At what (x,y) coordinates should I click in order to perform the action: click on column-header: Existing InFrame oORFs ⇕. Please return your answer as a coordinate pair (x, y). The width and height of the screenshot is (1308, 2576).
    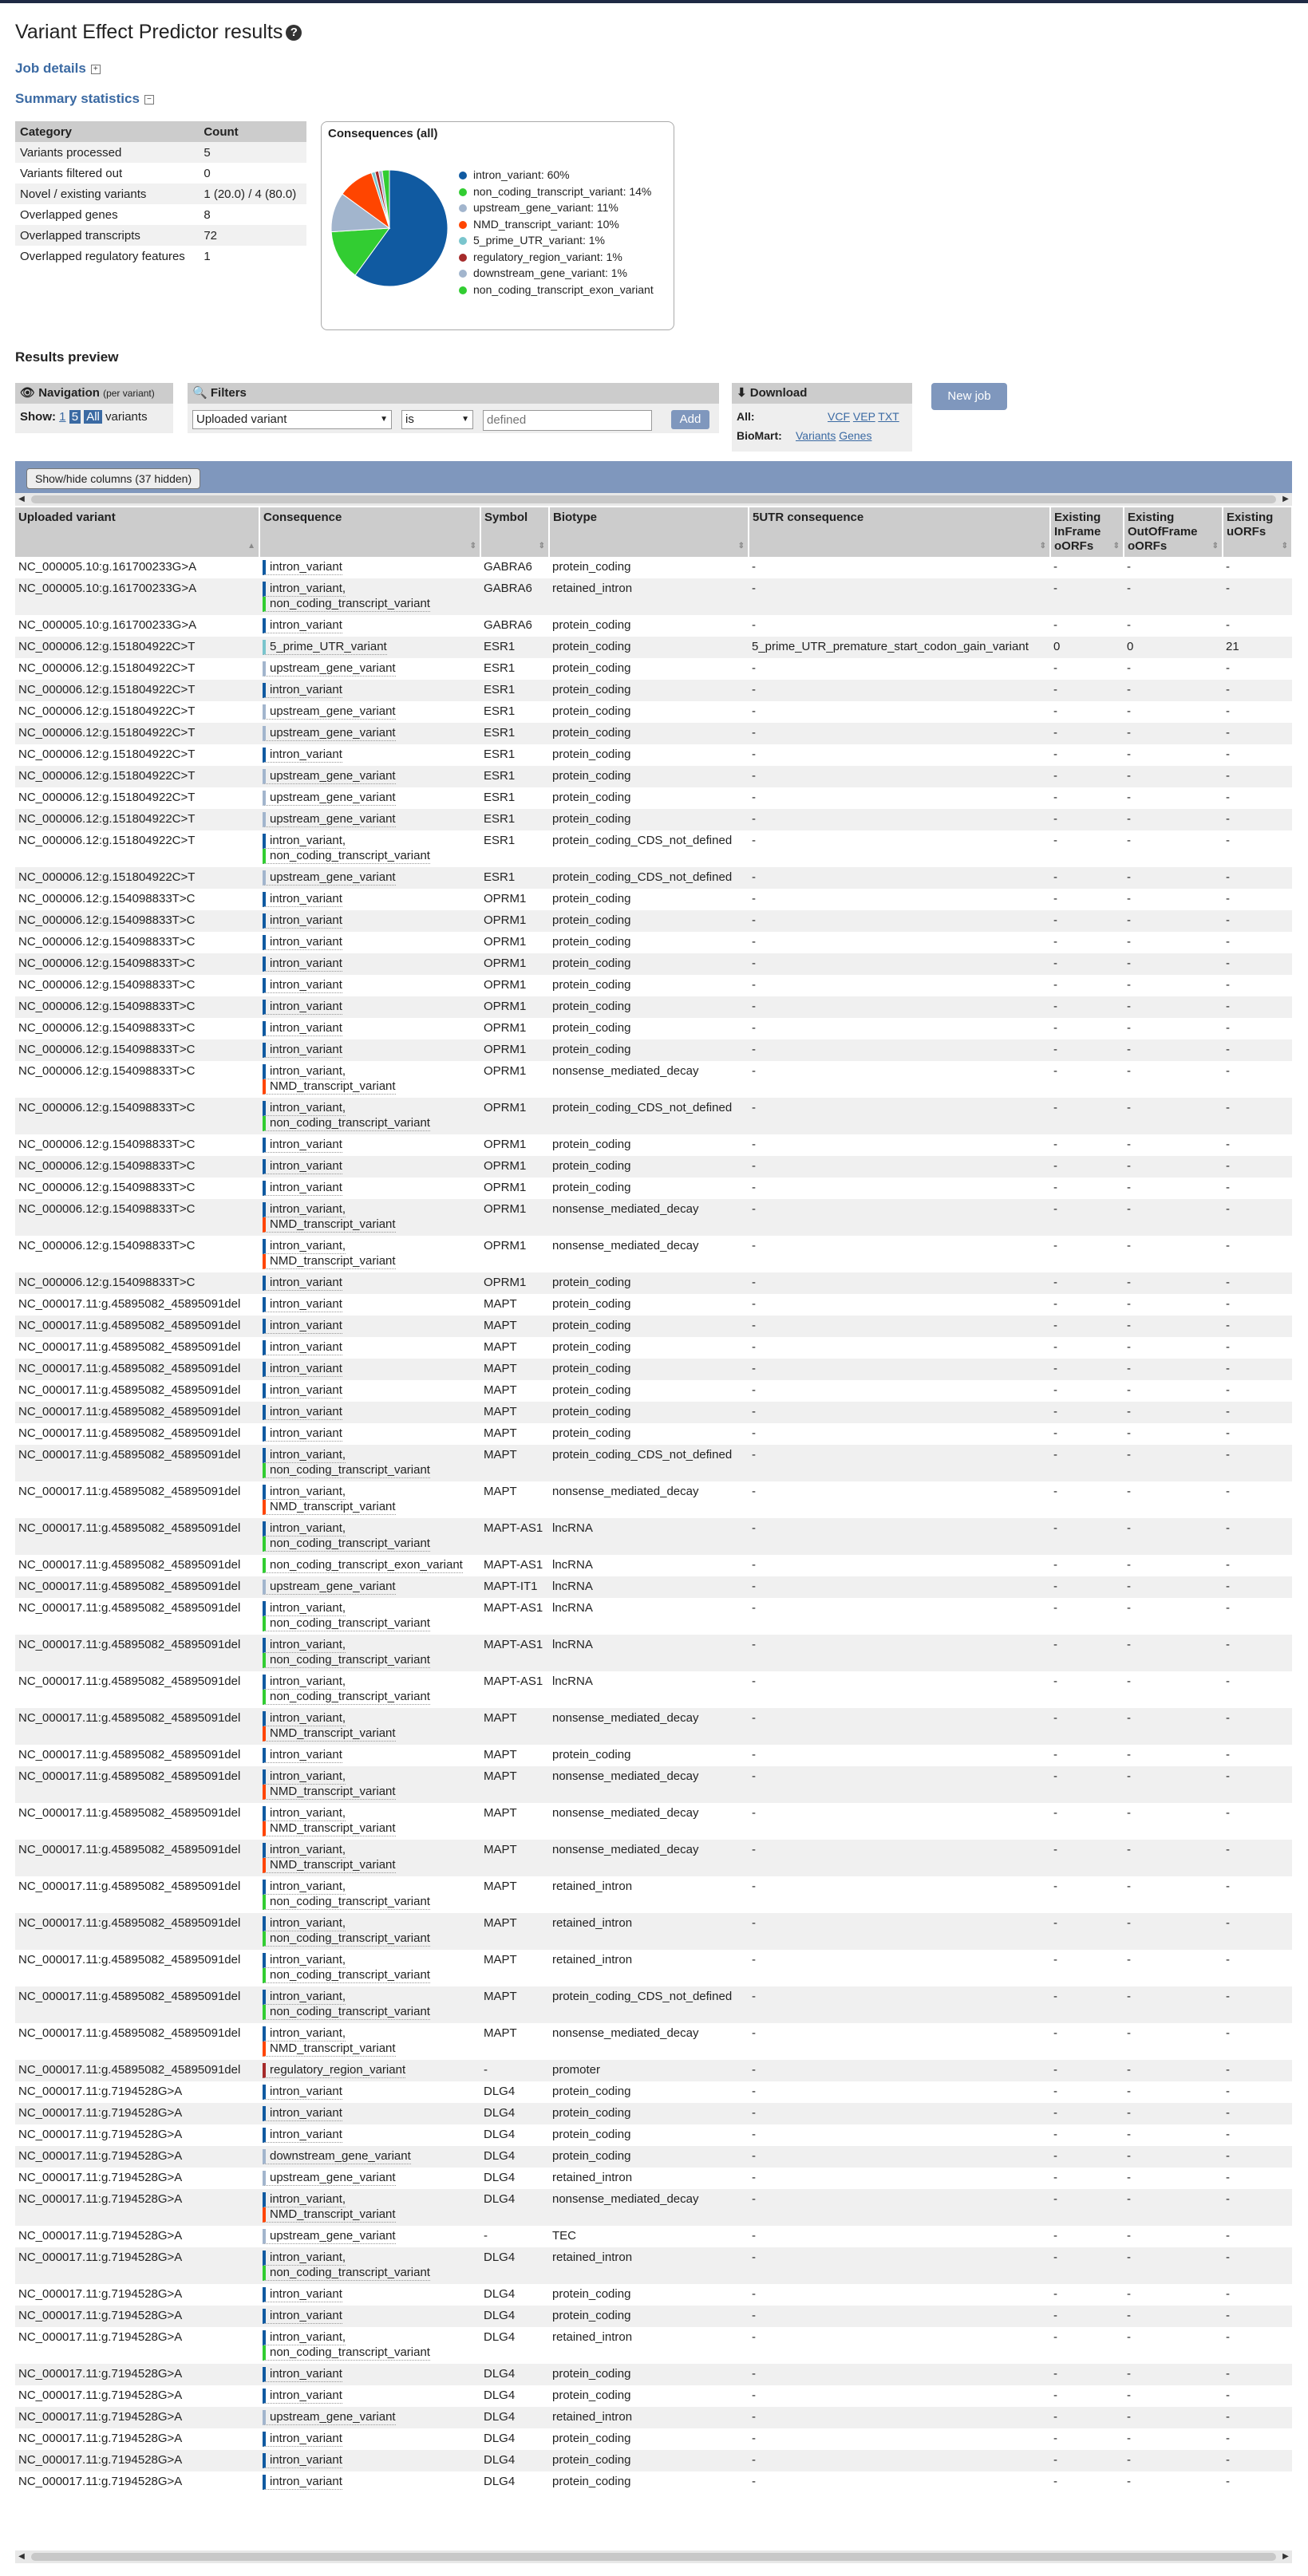
    Looking at the image, I should click on (1087, 532).